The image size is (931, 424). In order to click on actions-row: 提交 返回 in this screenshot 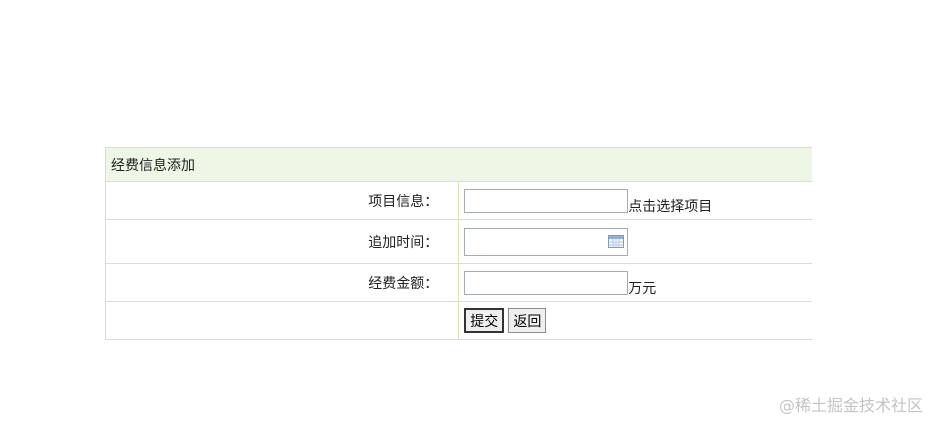, I will do `click(458, 320)`.